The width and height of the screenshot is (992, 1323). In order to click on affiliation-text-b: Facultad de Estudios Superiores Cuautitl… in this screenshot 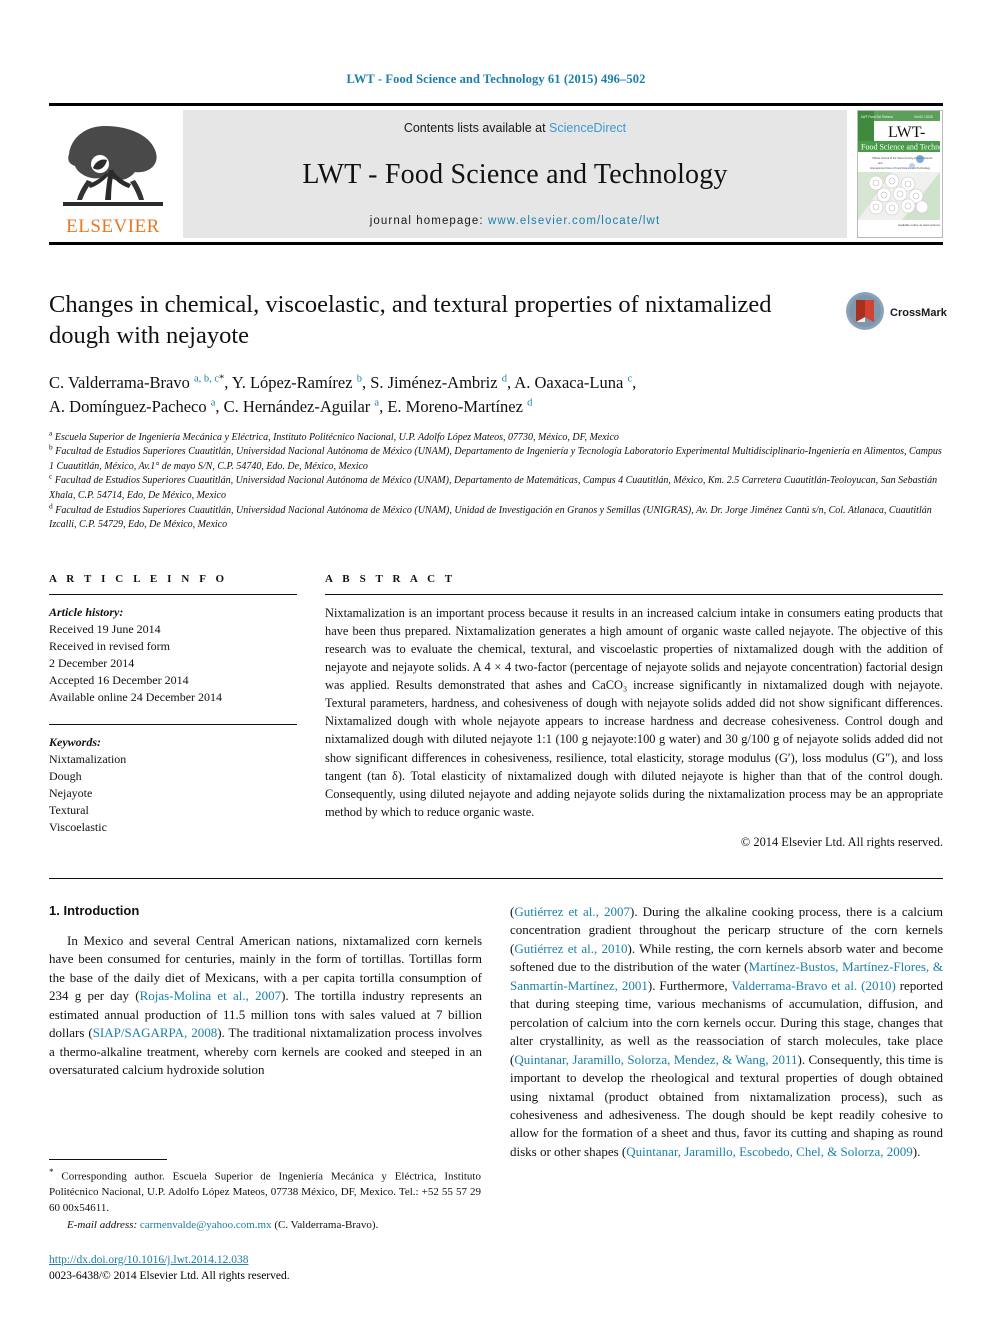, I will do `click(495, 459)`.